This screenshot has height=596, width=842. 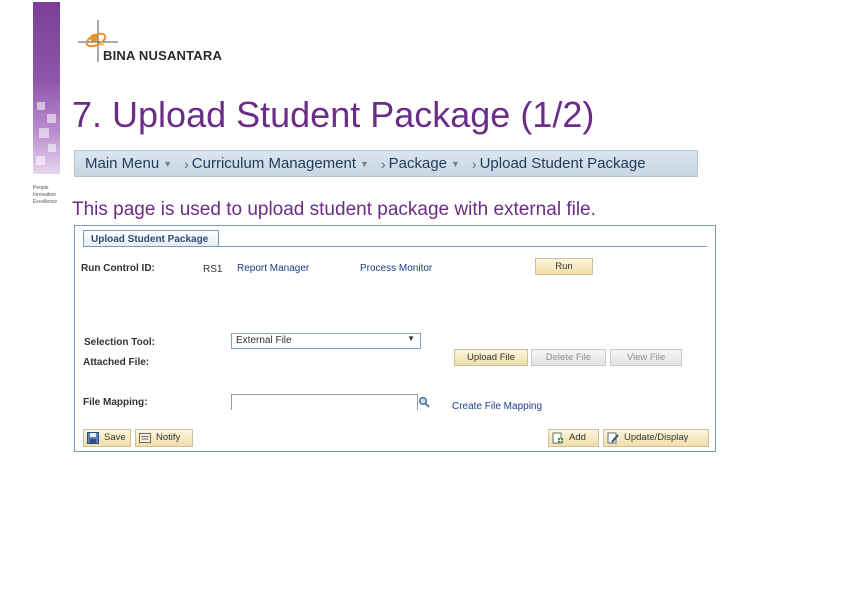 What do you see at coordinates (411, 338) in the screenshot?
I see `dropdown-arrow-icon: ▼` at bounding box center [411, 338].